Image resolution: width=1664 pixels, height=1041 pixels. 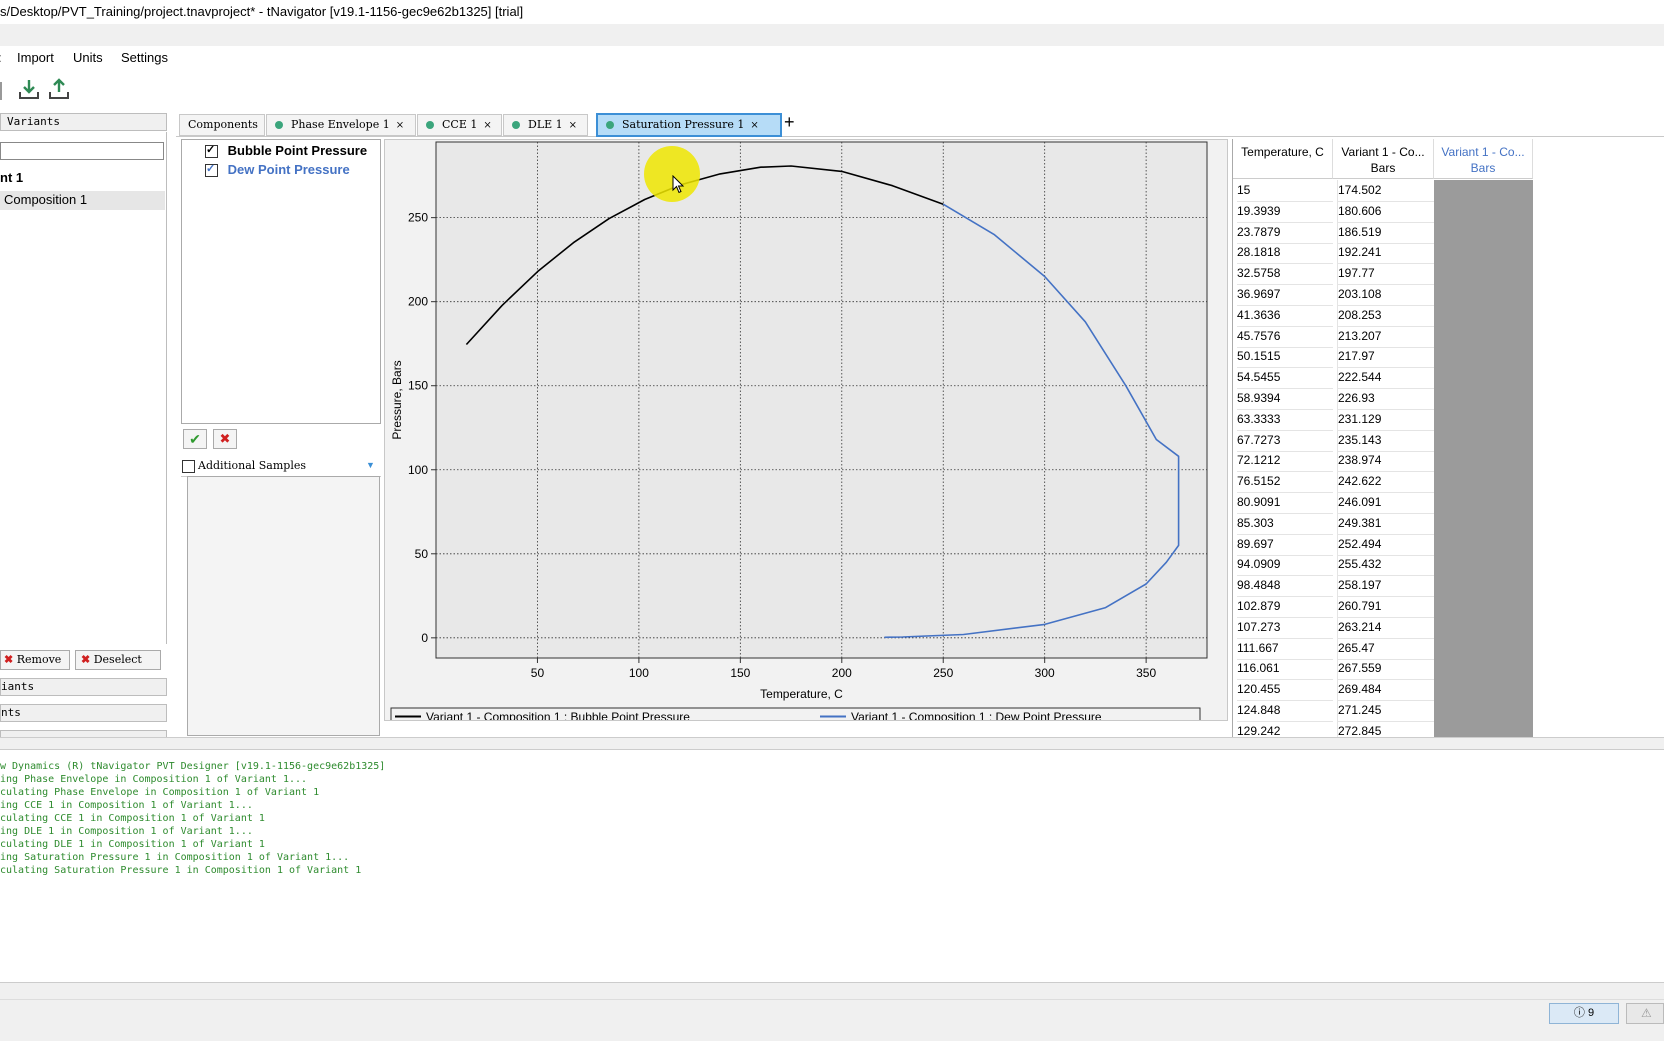 What do you see at coordinates (35, 57) in the screenshot?
I see `menu-item-import: Import` at bounding box center [35, 57].